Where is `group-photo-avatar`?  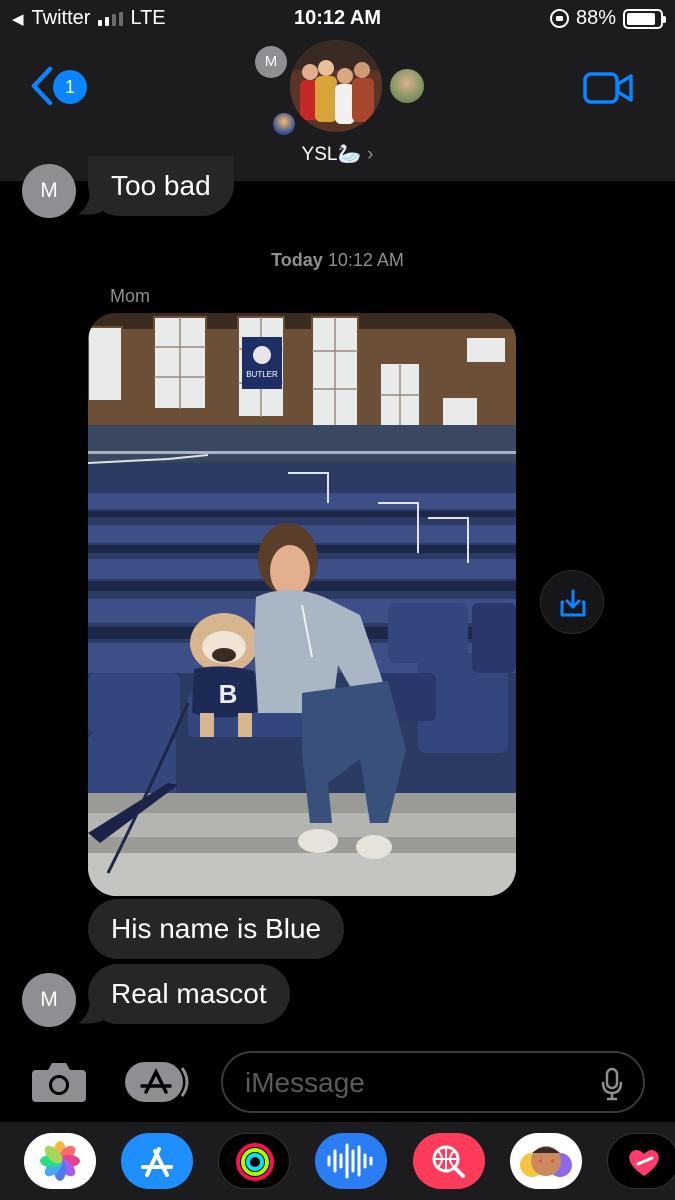 group-photo-avatar is located at coordinates (336, 86).